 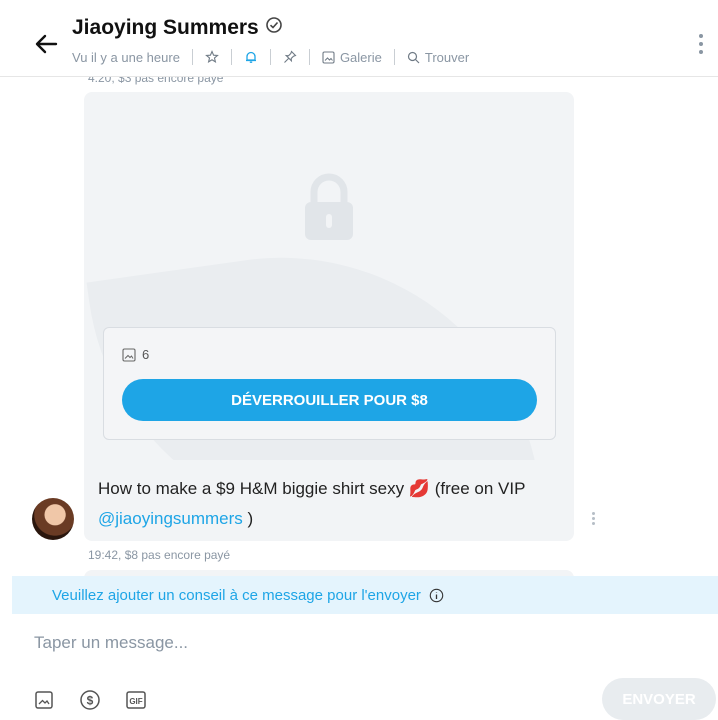 I want to click on verified-badge-icon, so click(x=274, y=28).